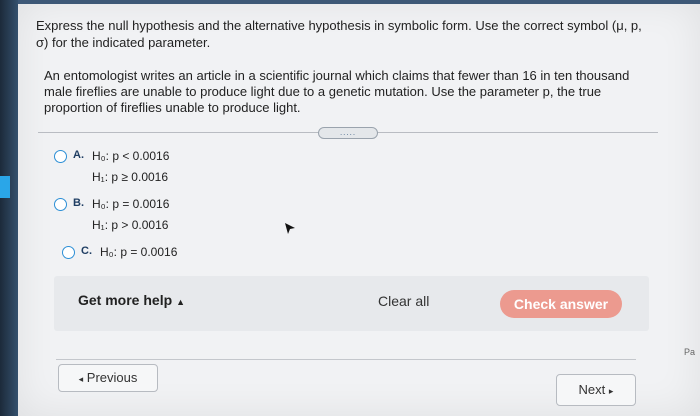  I want to click on next-label: Next, so click(592, 389).